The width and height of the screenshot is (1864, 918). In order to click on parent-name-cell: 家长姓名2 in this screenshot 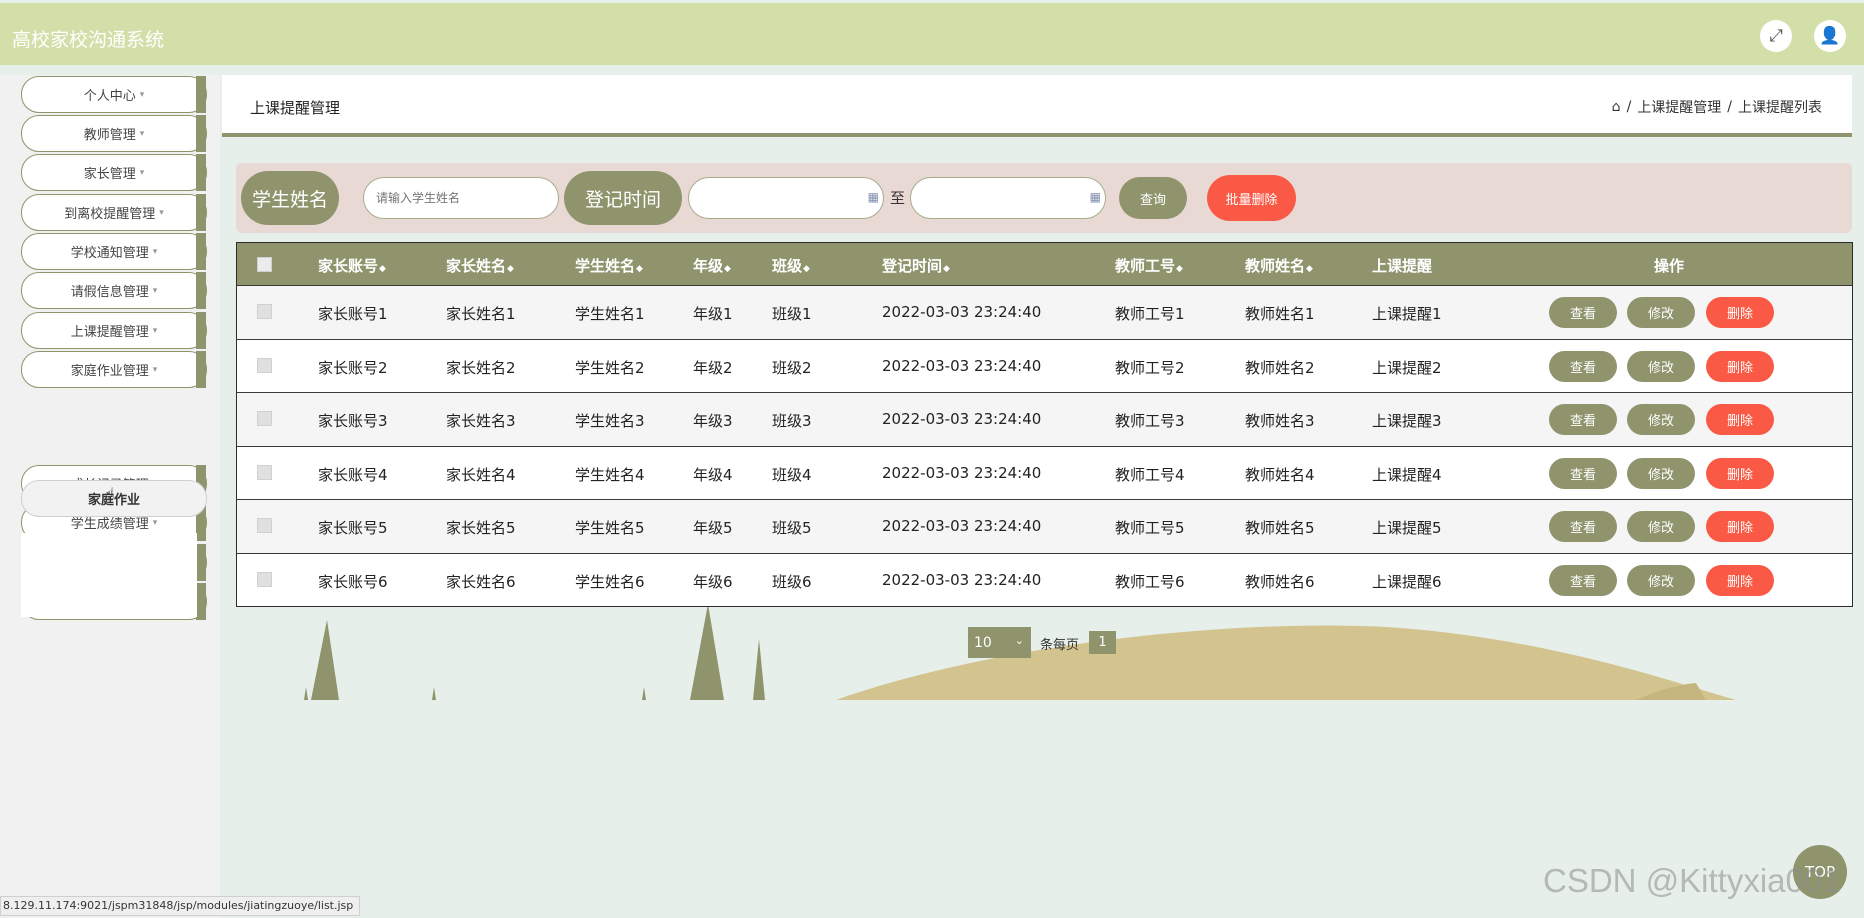, I will do `click(481, 367)`.